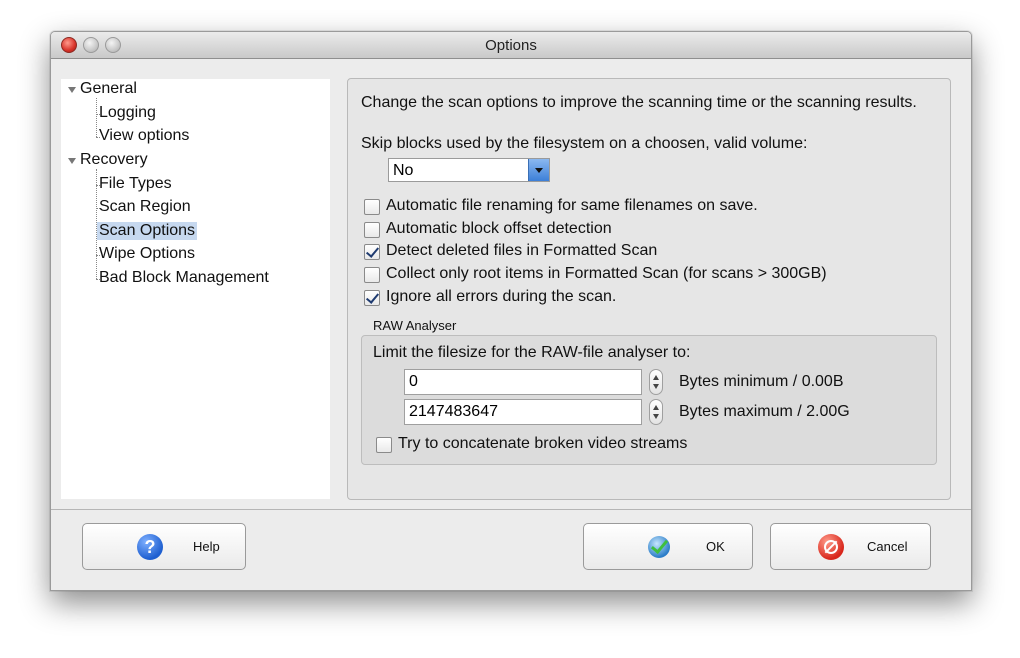 The image size is (1020, 658). I want to click on cancel-icon, so click(831, 547).